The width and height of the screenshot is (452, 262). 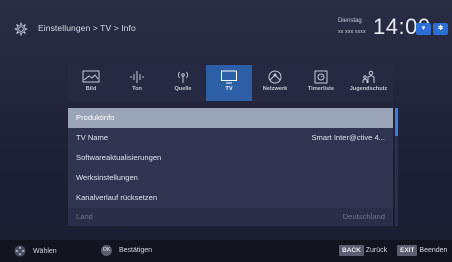 What do you see at coordinates (20, 251) in the screenshot?
I see `dpad-icon` at bounding box center [20, 251].